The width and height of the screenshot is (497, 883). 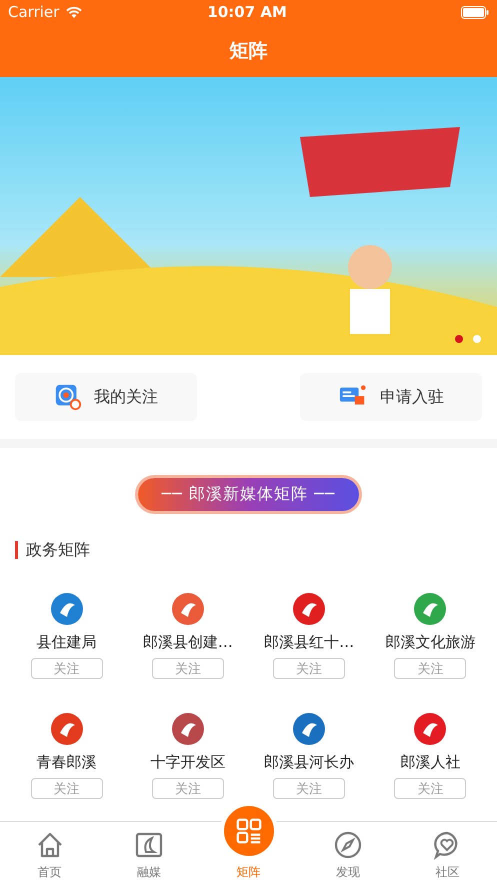 What do you see at coordinates (309, 762) in the screenshot?
I see `account-name: 郎溪县河长办` at bounding box center [309, 762].